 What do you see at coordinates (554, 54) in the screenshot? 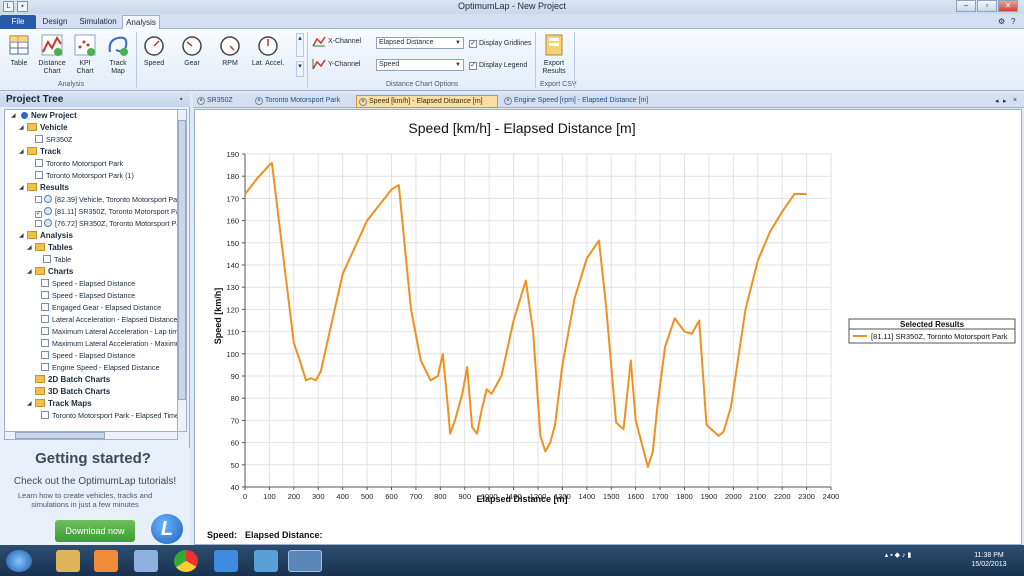
I see `export-results-button: Export Results` at bounding box center [554, 54].